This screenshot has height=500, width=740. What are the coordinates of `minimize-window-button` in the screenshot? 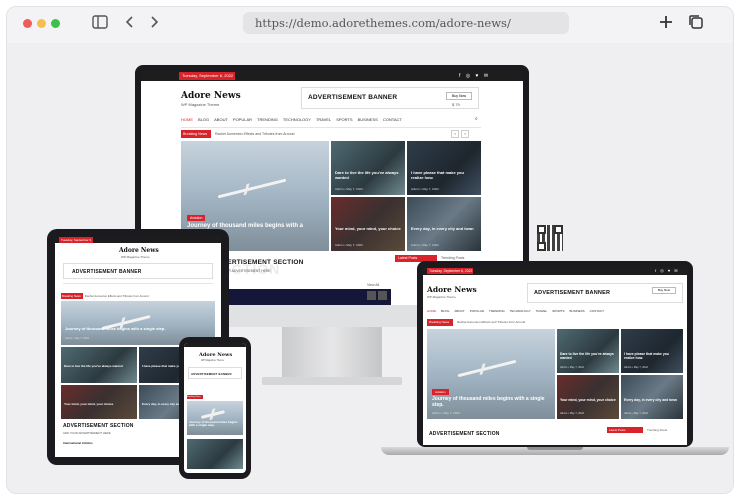 It's located at (41, 23).